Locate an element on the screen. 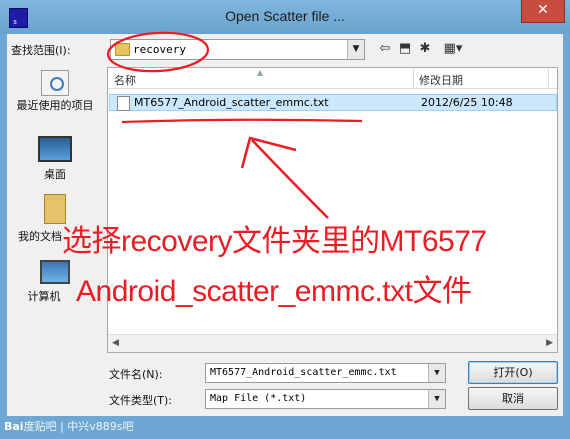 The height and width of the screenshot is (439, 570). annotation-line-1: 选择recovery文件夹里的MT6577 is located at coordinates (274, 241).